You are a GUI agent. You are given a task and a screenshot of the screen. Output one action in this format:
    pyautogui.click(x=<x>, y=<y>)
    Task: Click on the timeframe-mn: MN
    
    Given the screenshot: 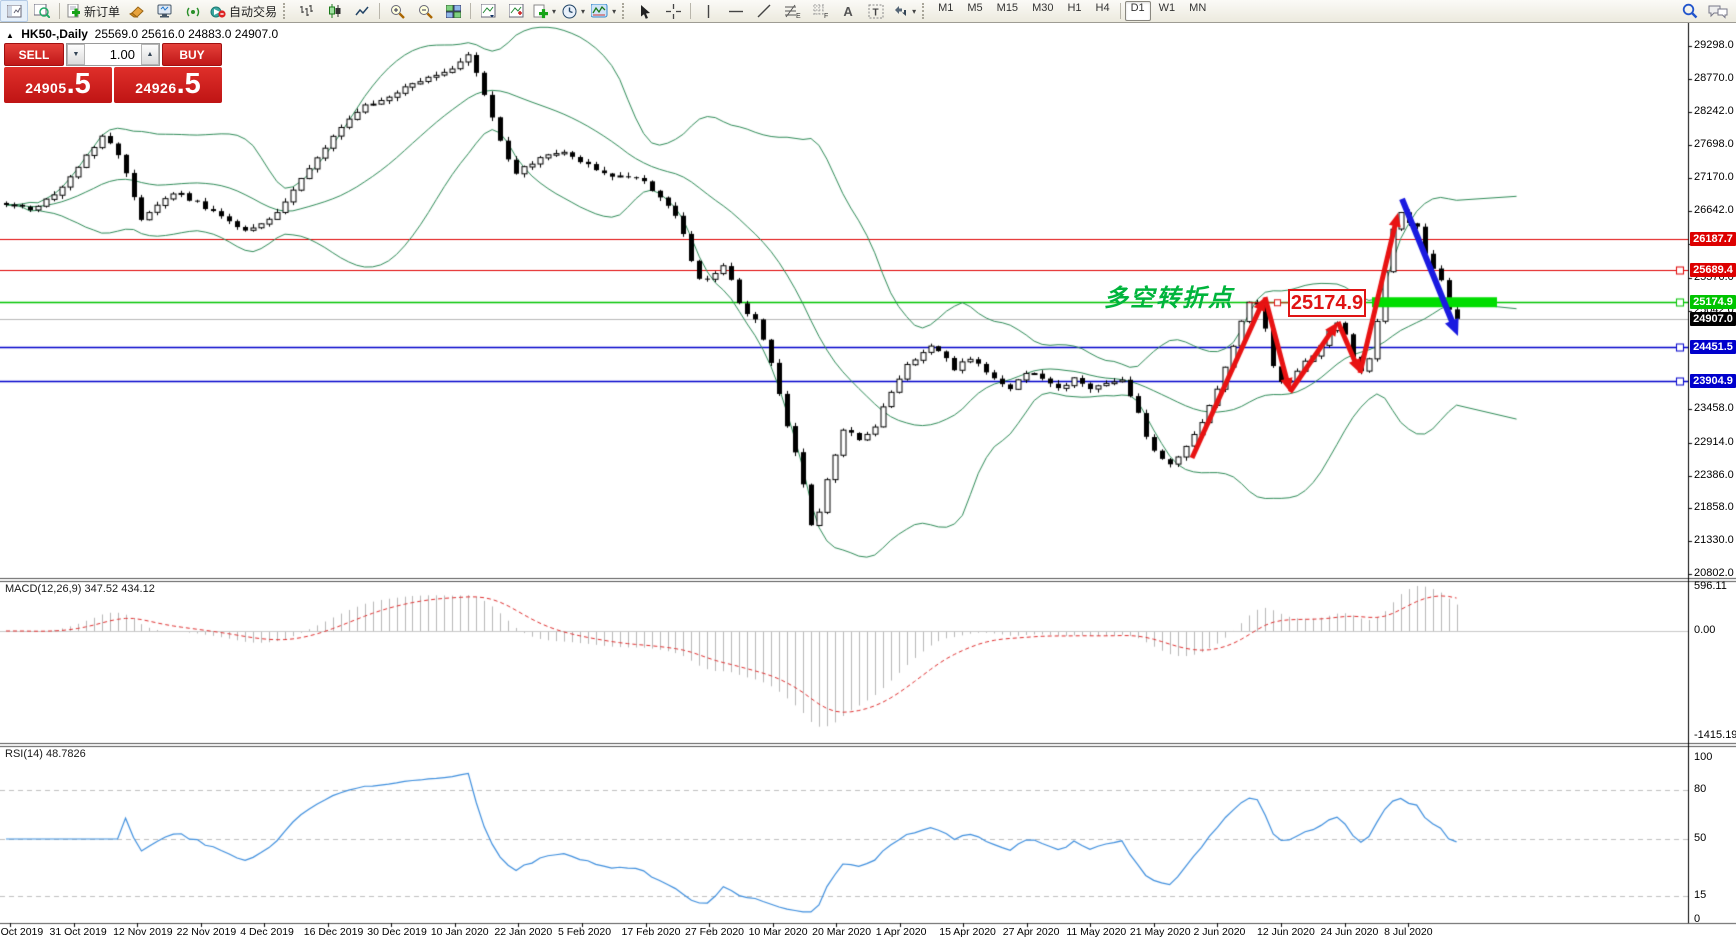 What is the action you would take?
    pyautogui.click(x=1197, y=11)
    